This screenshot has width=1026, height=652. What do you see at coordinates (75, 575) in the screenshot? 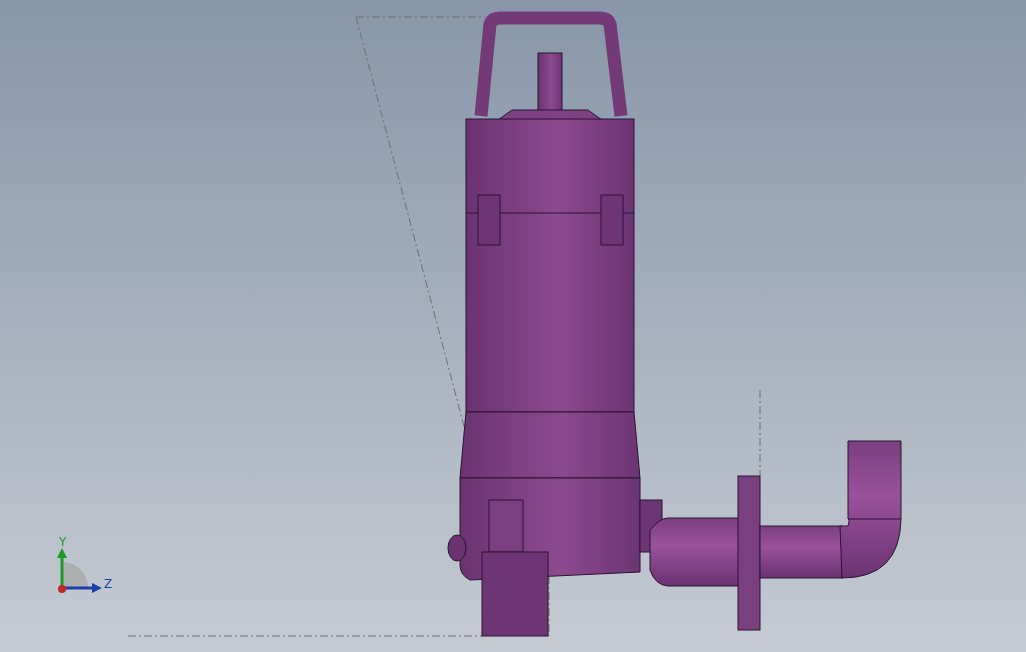
I see `triad-quadrant-icon` at bounding box center [75, 575].